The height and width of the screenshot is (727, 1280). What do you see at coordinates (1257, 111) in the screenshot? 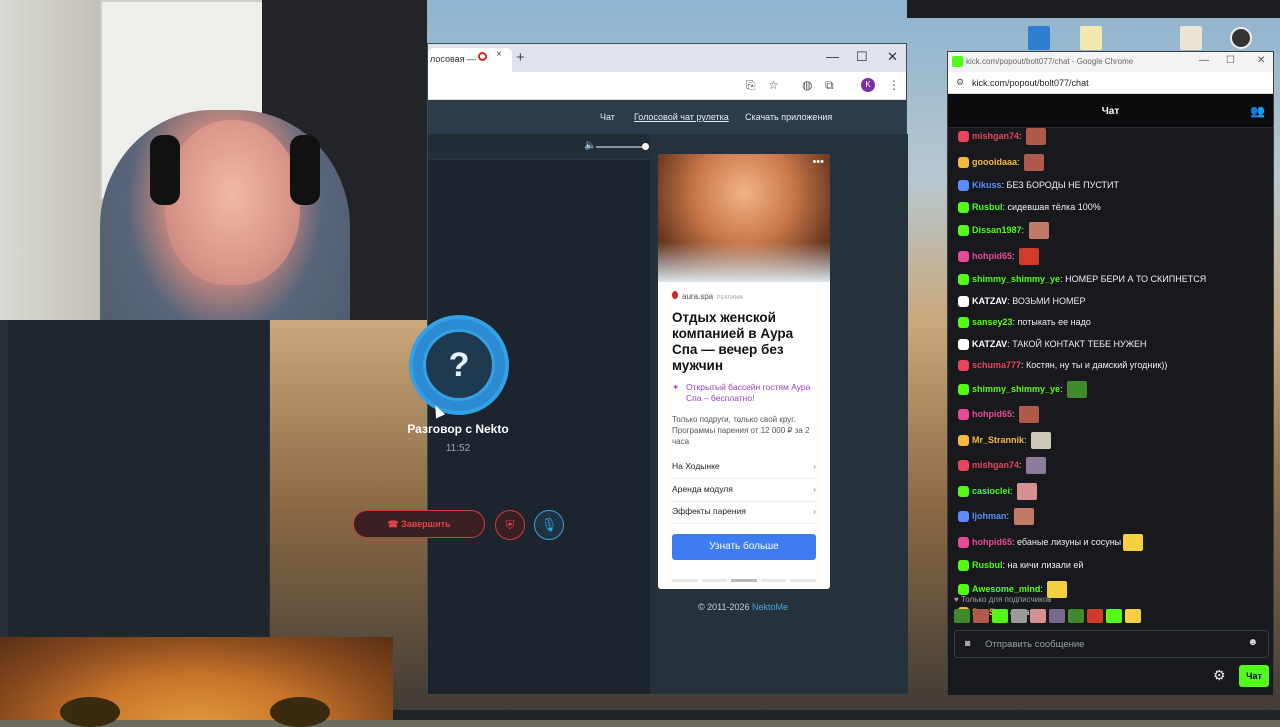
I see `users-icon: 👥` at bounding box center [1257, 111].